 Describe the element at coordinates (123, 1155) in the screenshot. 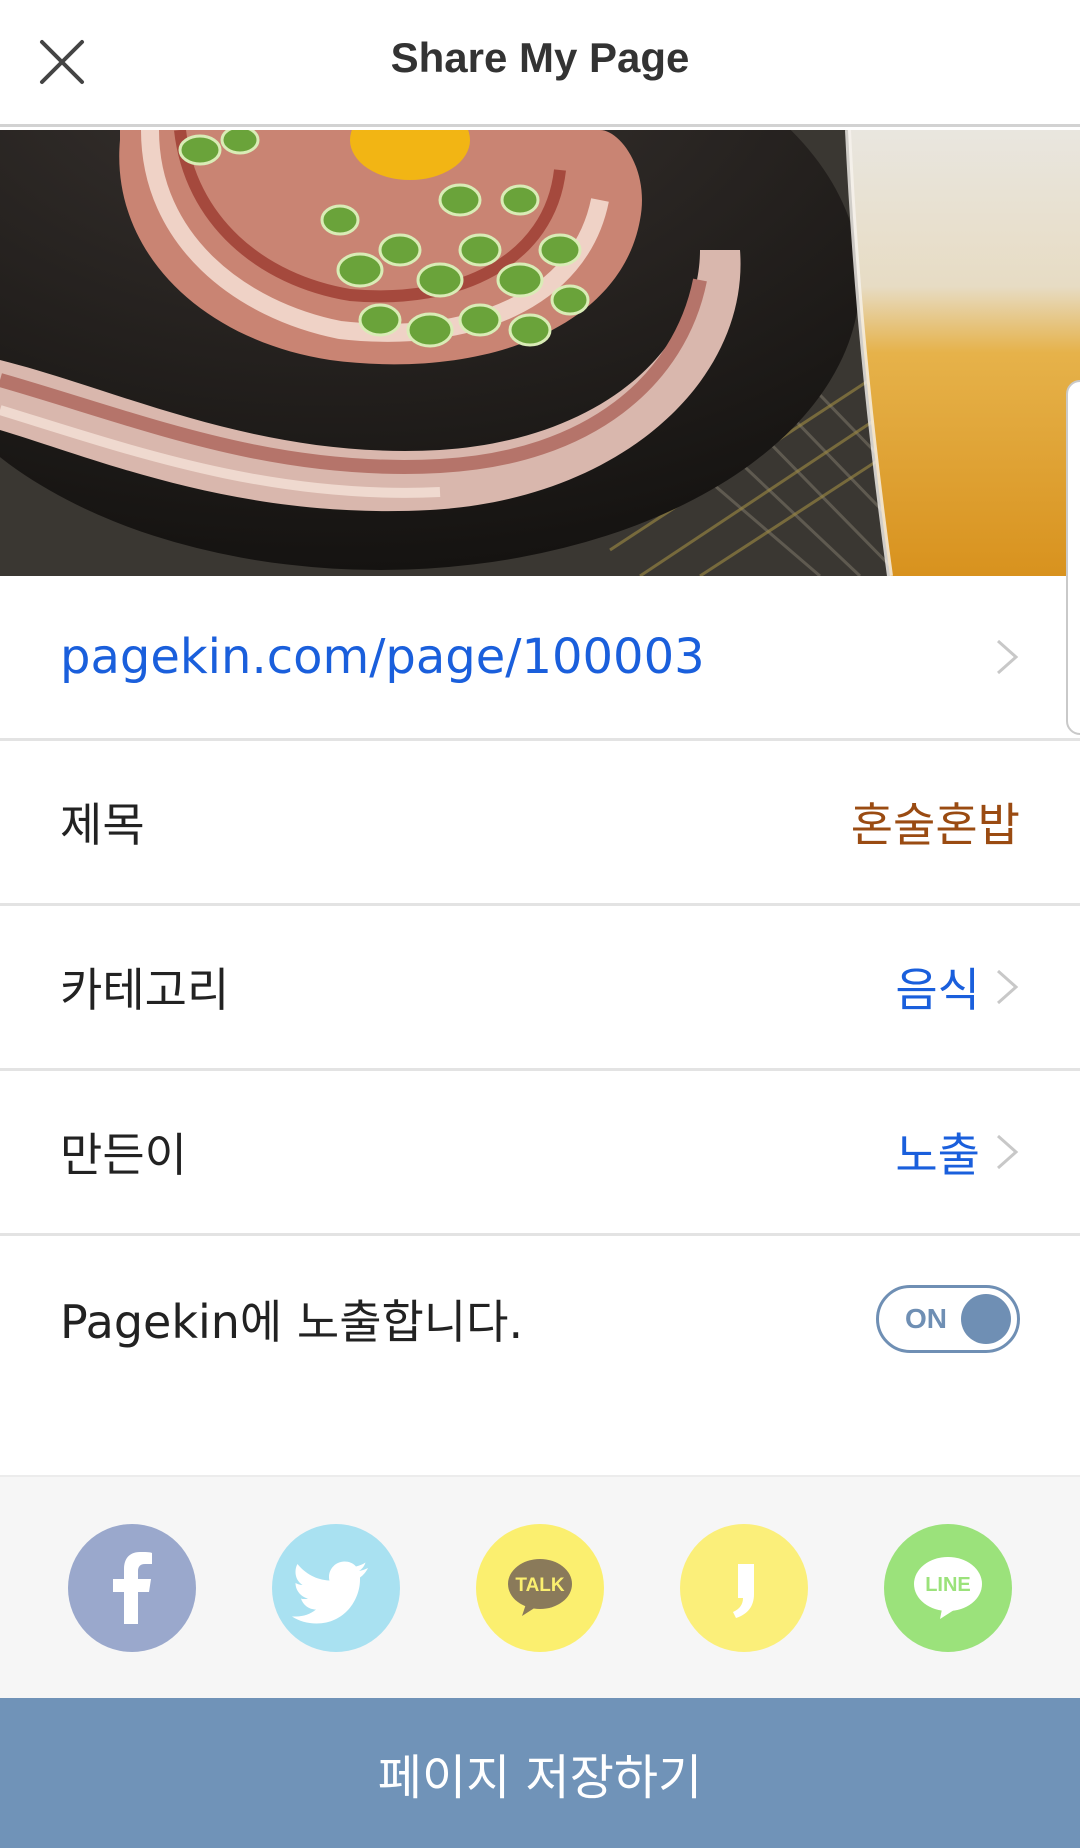

I see `creator-label: 만든이` at that location.